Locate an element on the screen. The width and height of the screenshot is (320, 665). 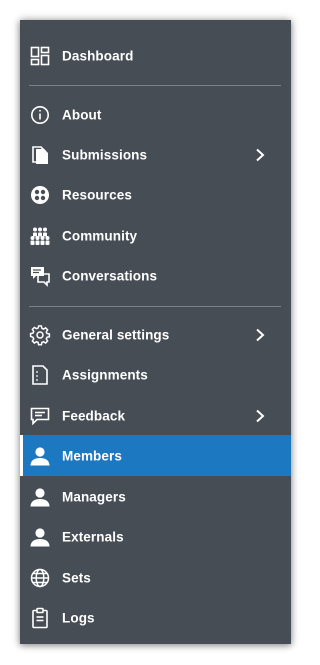
menu-item-label: Dashboard is located at coordinates (98, 55).